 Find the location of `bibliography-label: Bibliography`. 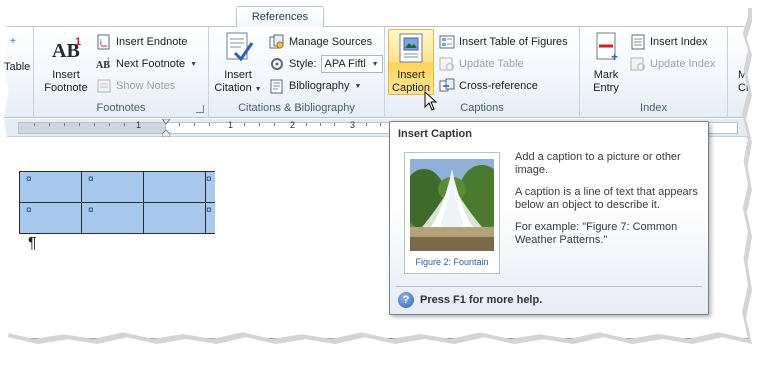

bibliography-label: Bibliography is located at coordinates (319, 86).